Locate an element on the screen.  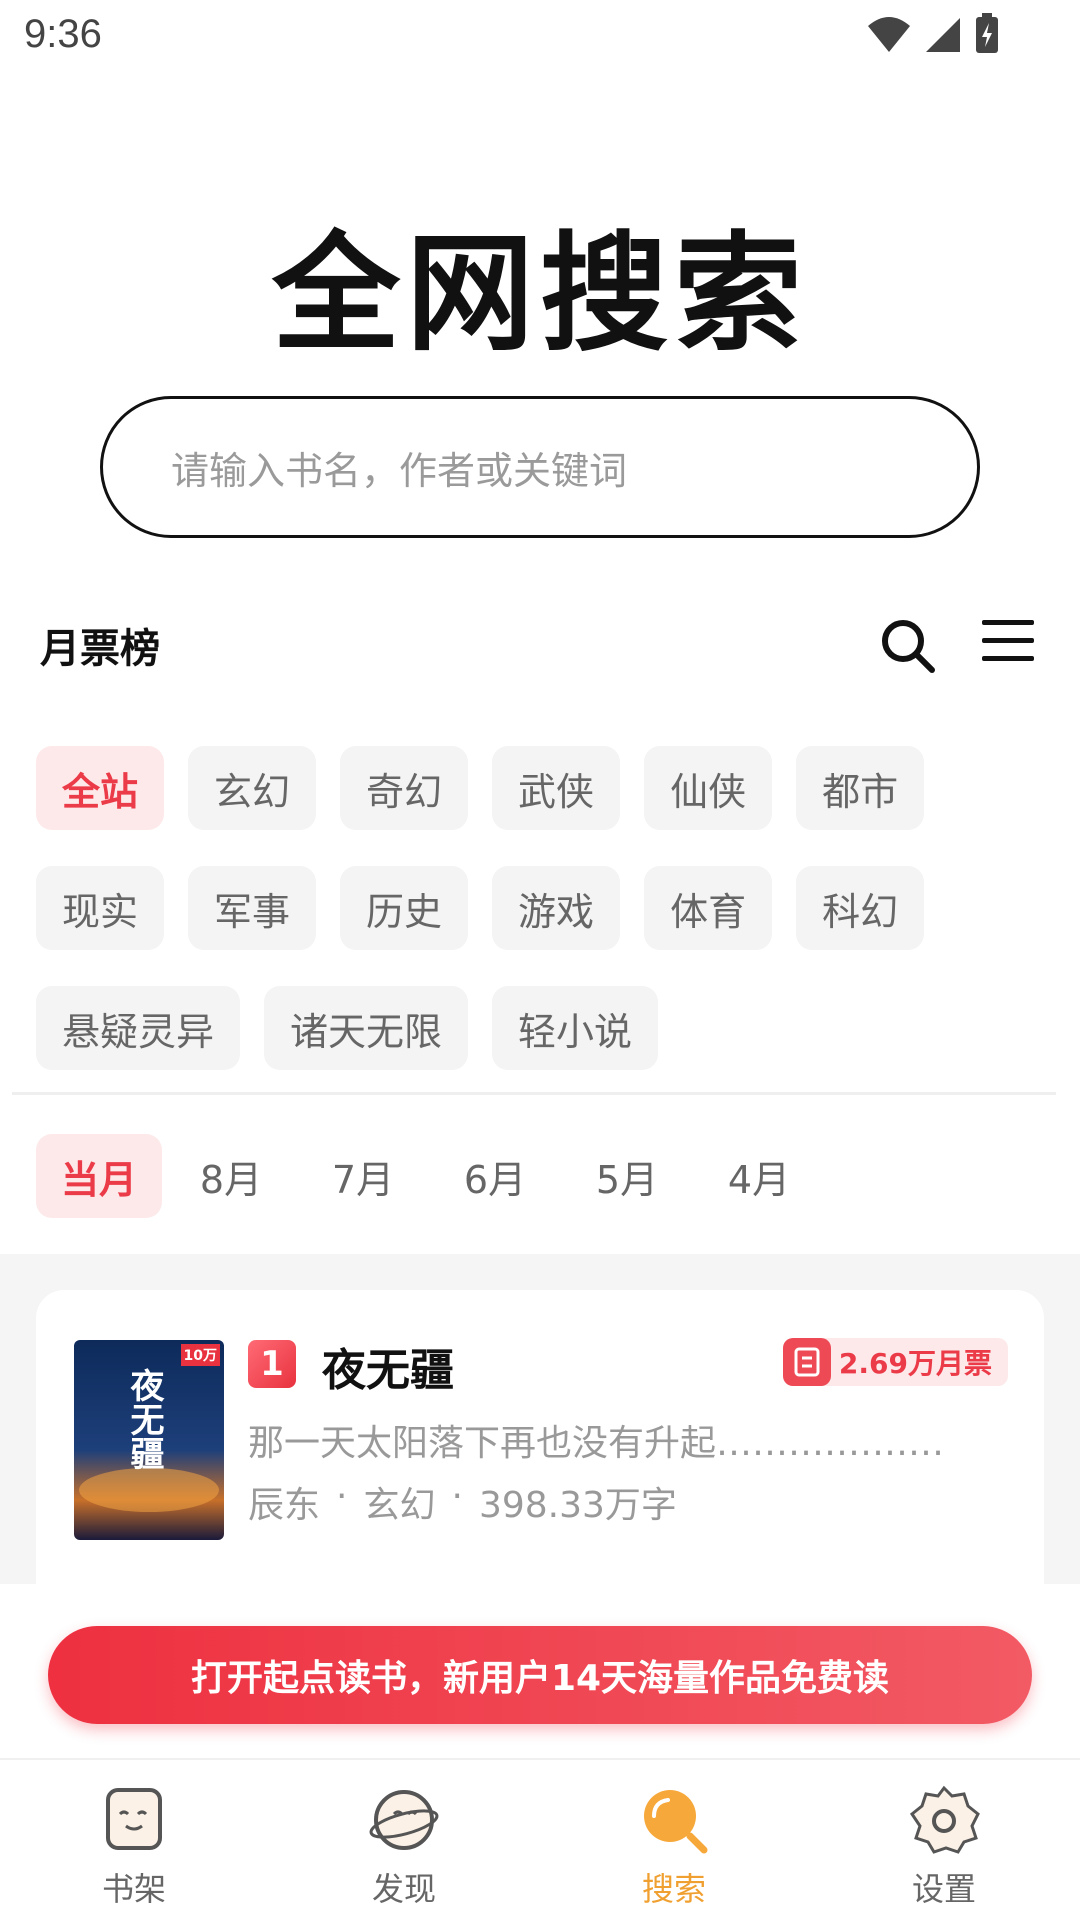
category-chip: 诸天无限 is located at coordinates (366, 1028).